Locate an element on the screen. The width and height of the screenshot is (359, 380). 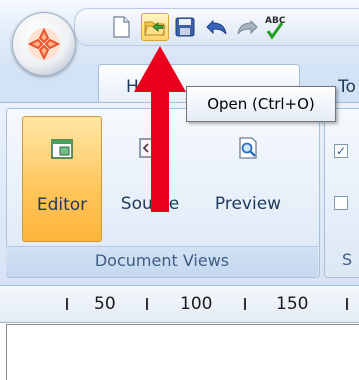
annotation-arrow-icon is located at coordinates (160, 129).